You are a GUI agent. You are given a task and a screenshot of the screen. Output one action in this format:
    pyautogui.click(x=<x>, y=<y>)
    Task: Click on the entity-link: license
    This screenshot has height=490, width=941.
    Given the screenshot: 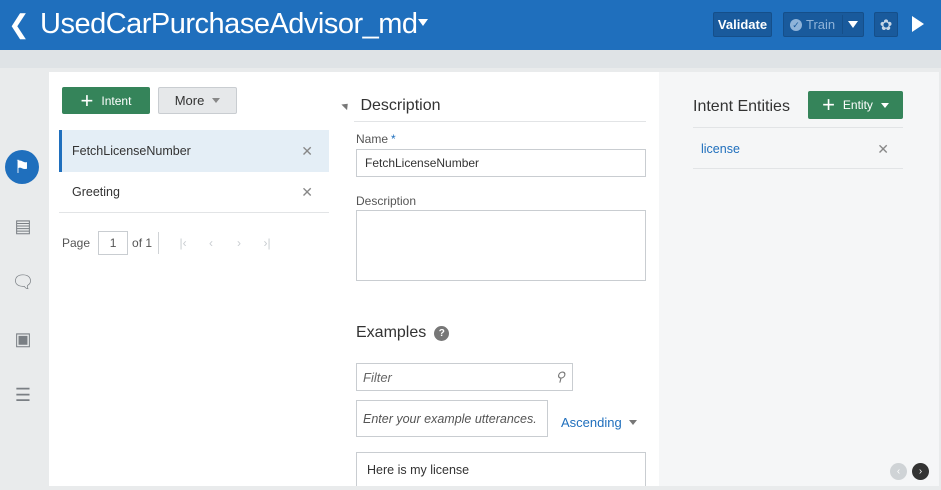 What is the action you would take?
    pyautogui.click(x=720, y=149)
    